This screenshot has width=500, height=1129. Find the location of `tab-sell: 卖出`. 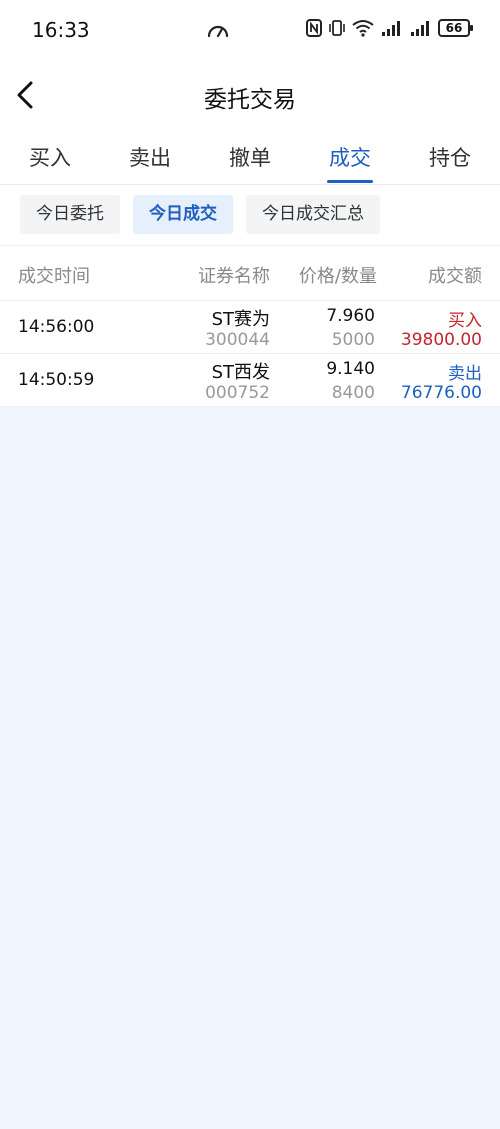

tab-sell: 卖出 is located at coordinates (150, 157).